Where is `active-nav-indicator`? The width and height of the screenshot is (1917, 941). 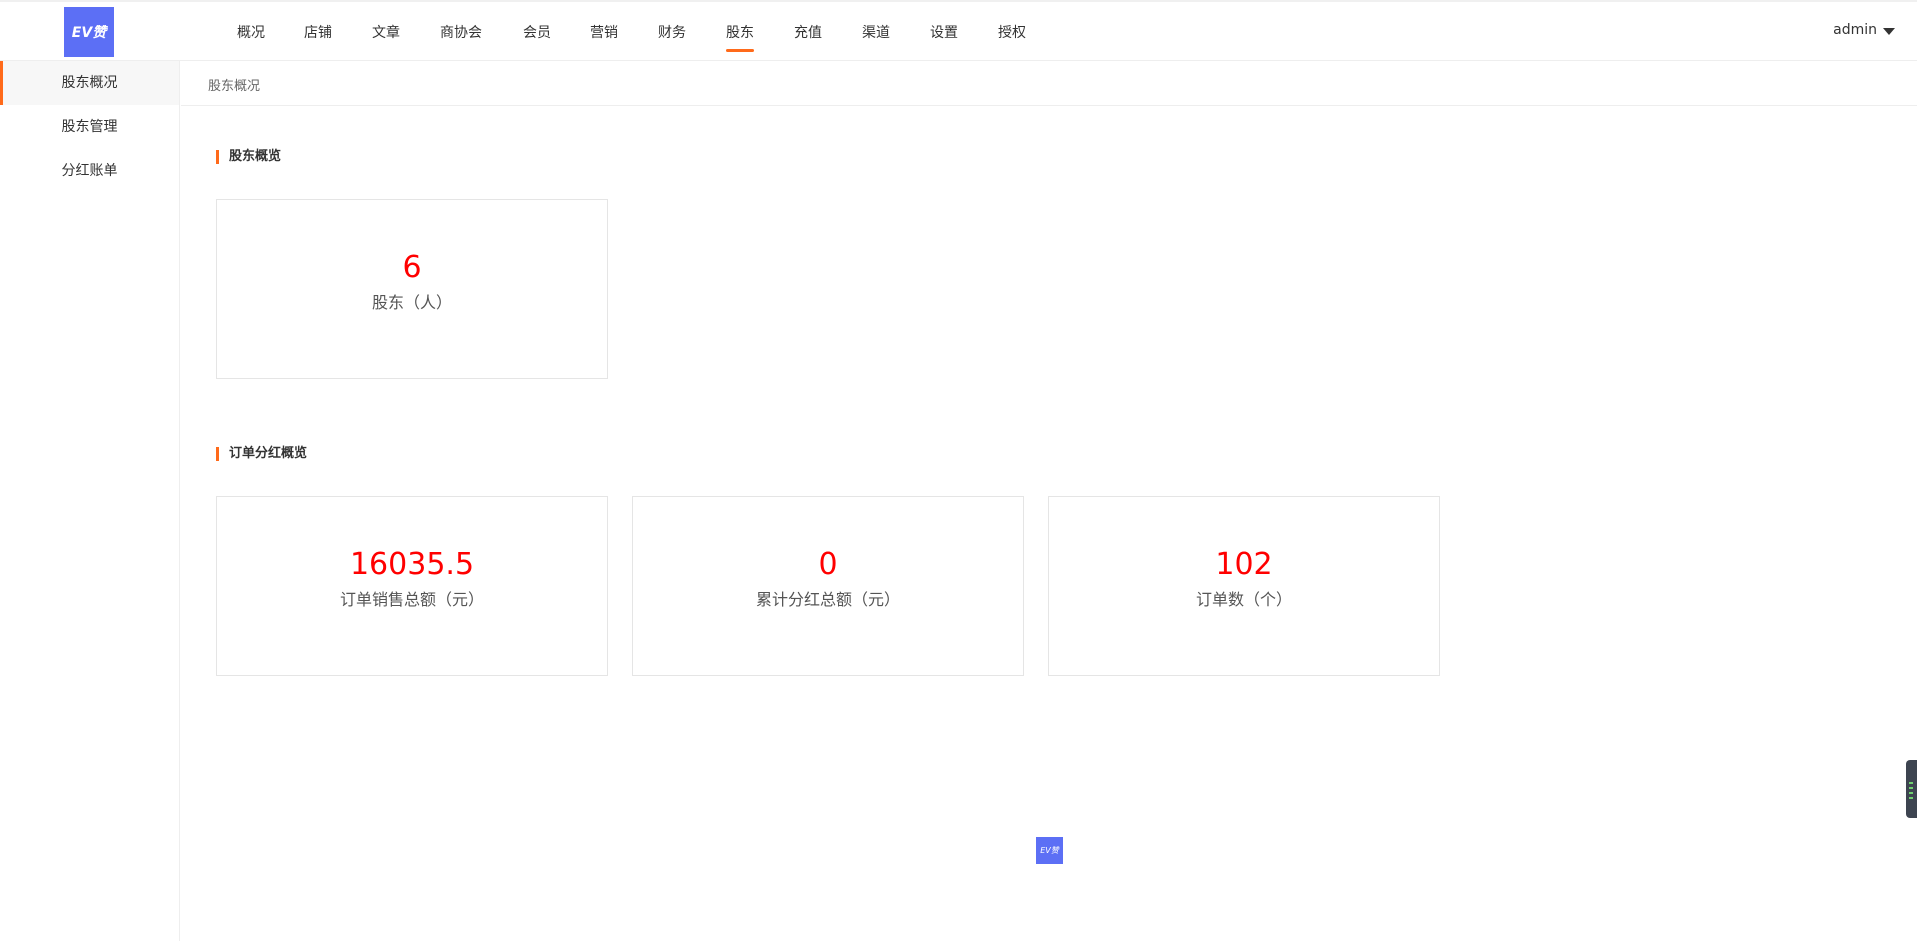
active-nav-indicator is located at coordinates (740, 50).